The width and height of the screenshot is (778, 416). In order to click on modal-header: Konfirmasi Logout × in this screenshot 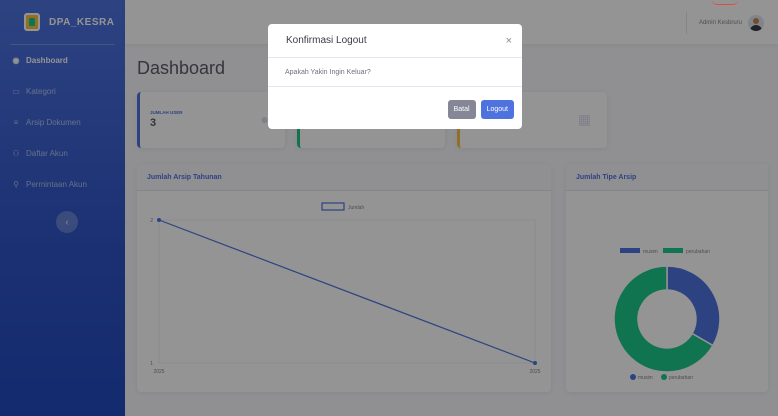, I will do `click(395, 41)`.